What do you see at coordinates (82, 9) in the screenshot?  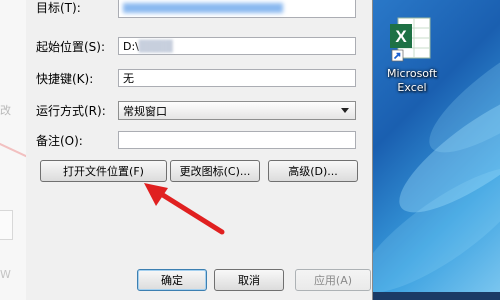 I see `target-row: 目标(T):` at bounding box center [82, 9].